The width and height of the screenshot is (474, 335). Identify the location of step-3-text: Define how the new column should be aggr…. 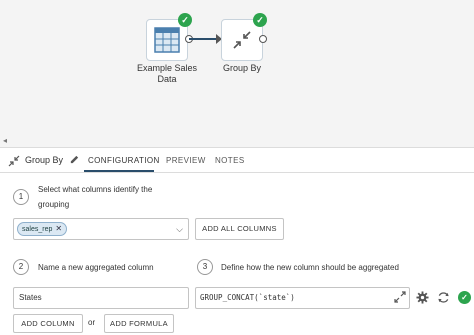
(310, 267).